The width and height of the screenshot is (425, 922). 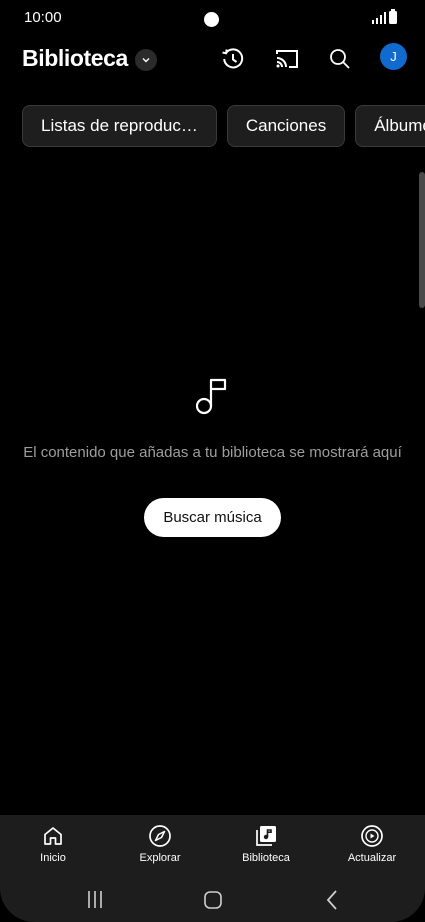 I want to click on app-header: Biblioteca J, so click(x=212, y=61).